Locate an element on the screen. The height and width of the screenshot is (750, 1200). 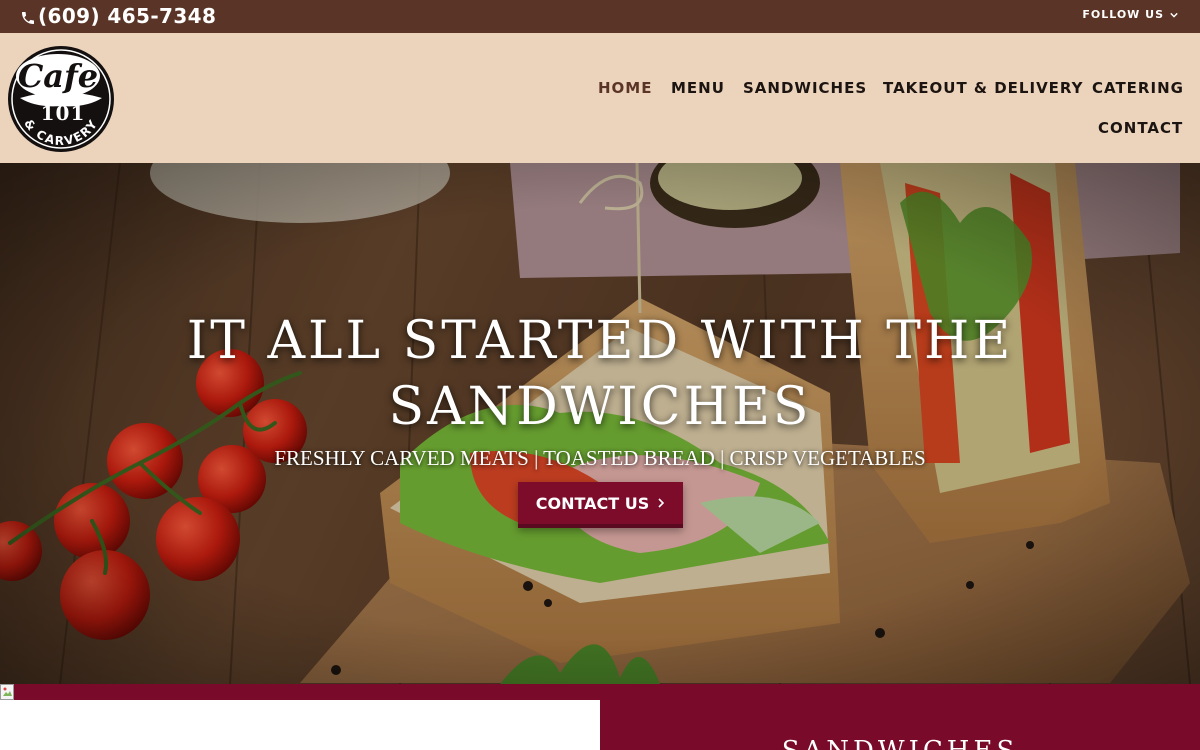
contact-us-label: CONTACT US is located at coordinates (592, 503).